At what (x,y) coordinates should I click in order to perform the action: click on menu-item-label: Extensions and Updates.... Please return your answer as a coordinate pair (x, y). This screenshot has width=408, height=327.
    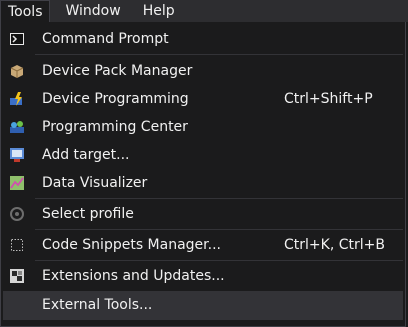
    Looking at the image, I should click on (133, 276).